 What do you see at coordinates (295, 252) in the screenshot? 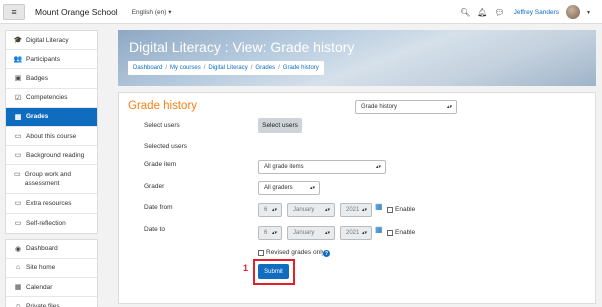
I see `revised-grades-label: Revised grades only` at bounding box center [295, 252].